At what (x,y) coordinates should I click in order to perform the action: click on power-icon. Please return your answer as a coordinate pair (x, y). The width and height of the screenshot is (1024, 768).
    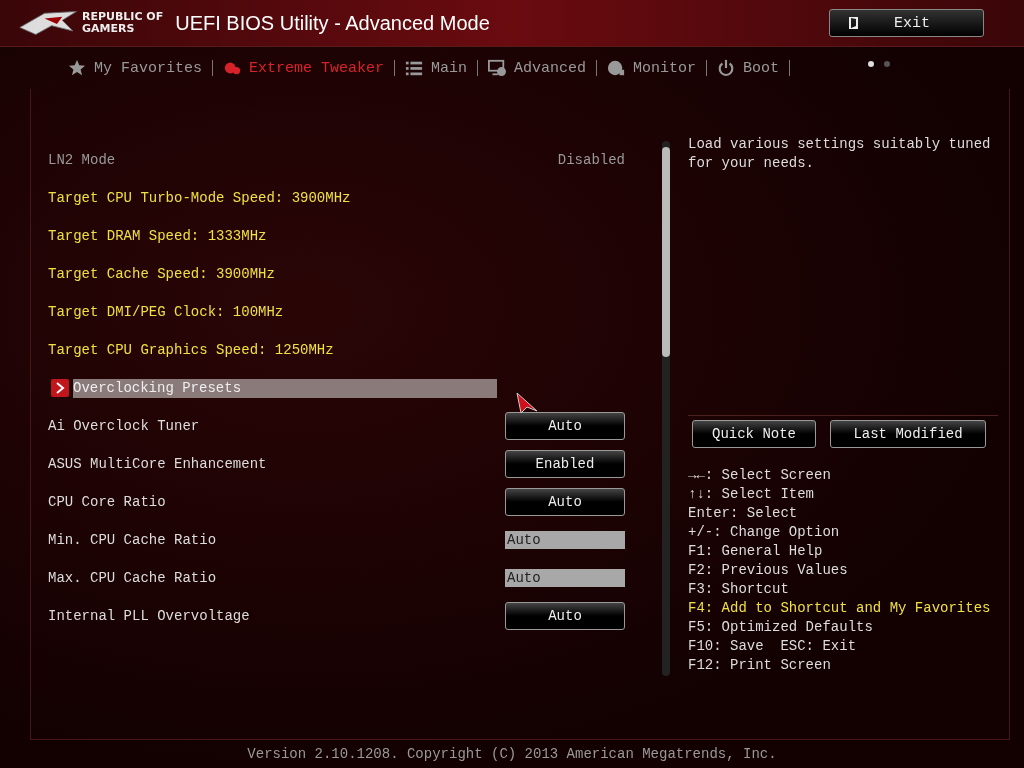
    Looking at the image, I should click on (726, 68).